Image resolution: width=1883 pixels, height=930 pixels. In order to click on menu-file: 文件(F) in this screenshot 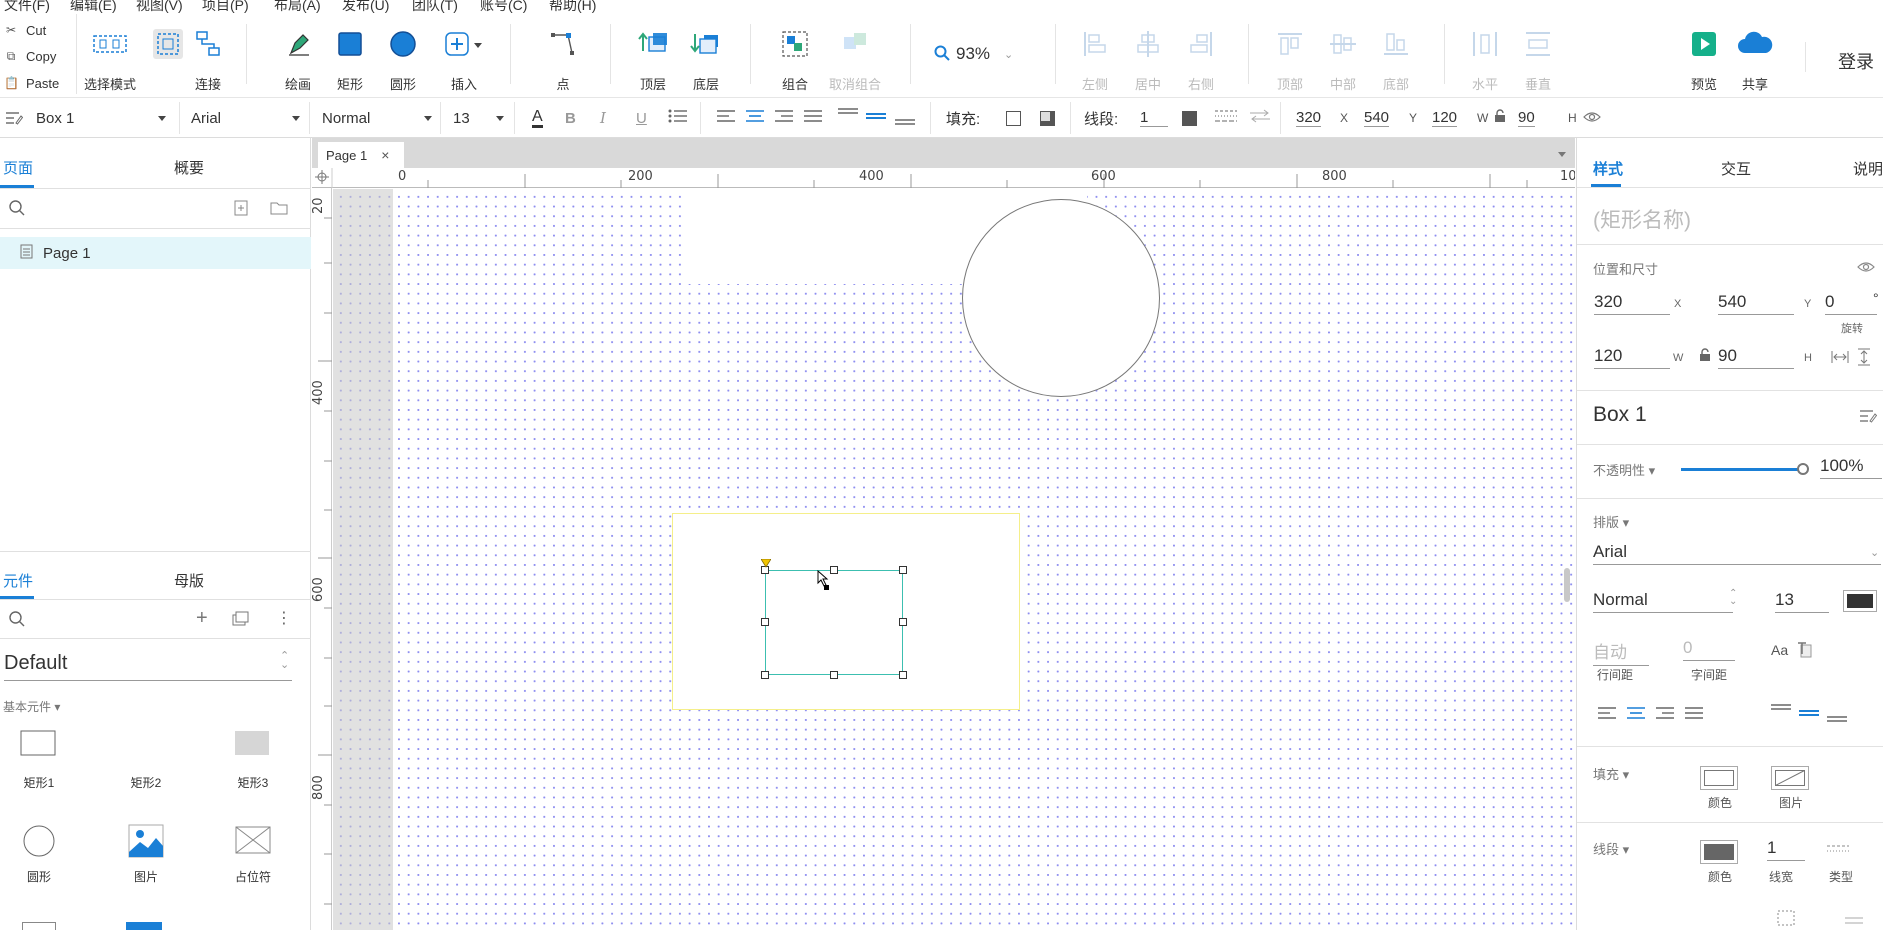, I will do `click(27, 7)`.